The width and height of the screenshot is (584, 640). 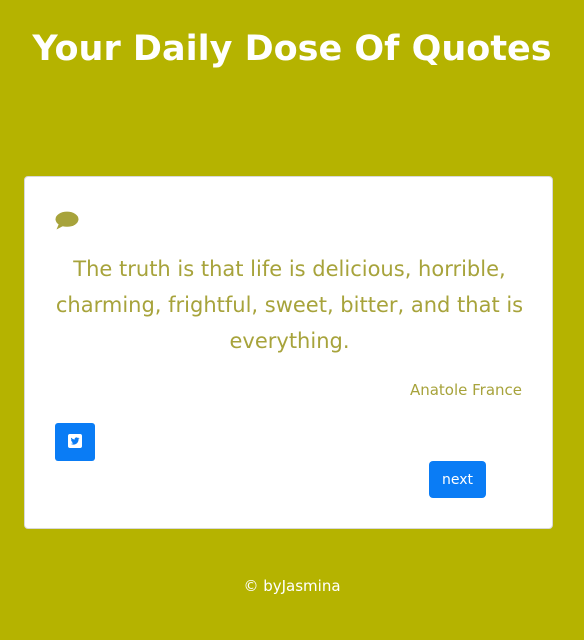 I want to click on quote-author: Anatole France, so click(x=465, y=390).